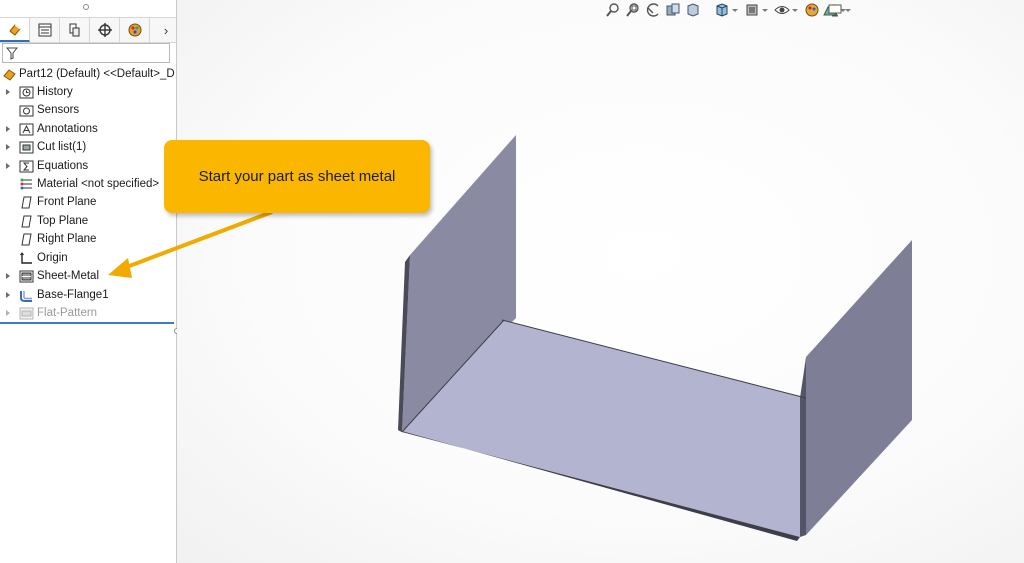 The height and width of the screenshot is (563, 1024). I want to click on callout-text: Start your part as sheet metal, so click(297, 176).